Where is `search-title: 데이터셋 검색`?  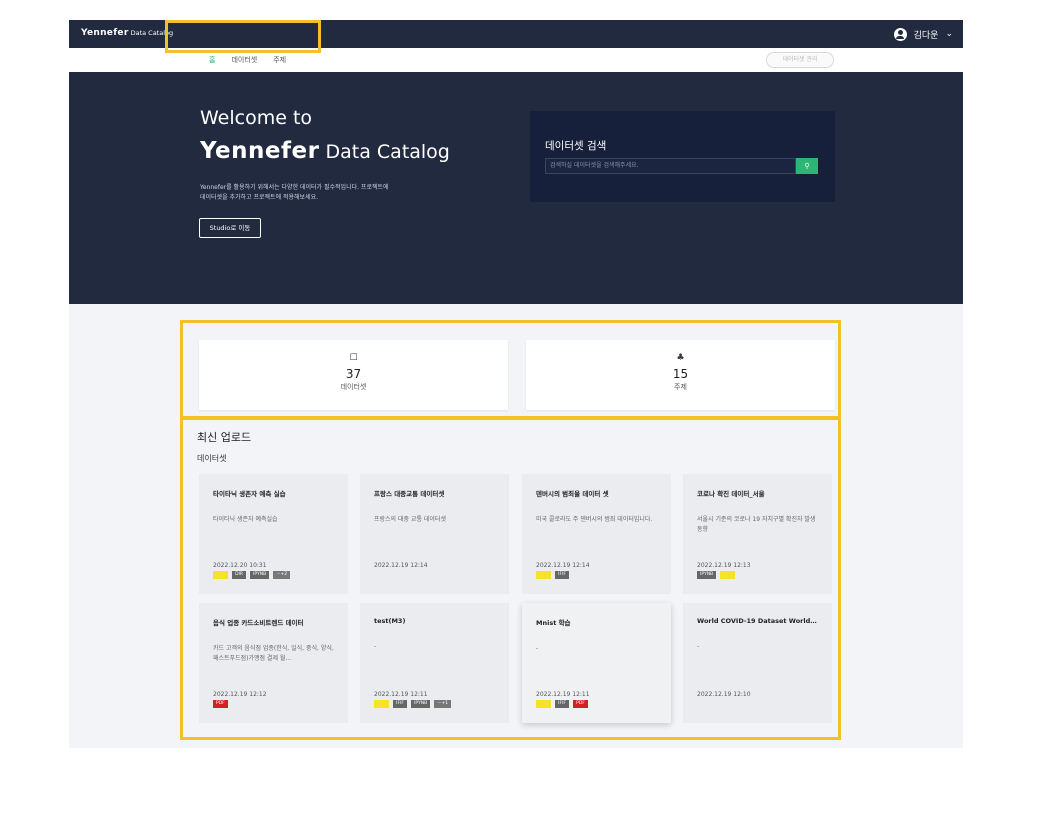
search-title: 데이터셋 검색 is located at coordinates (576, 146).